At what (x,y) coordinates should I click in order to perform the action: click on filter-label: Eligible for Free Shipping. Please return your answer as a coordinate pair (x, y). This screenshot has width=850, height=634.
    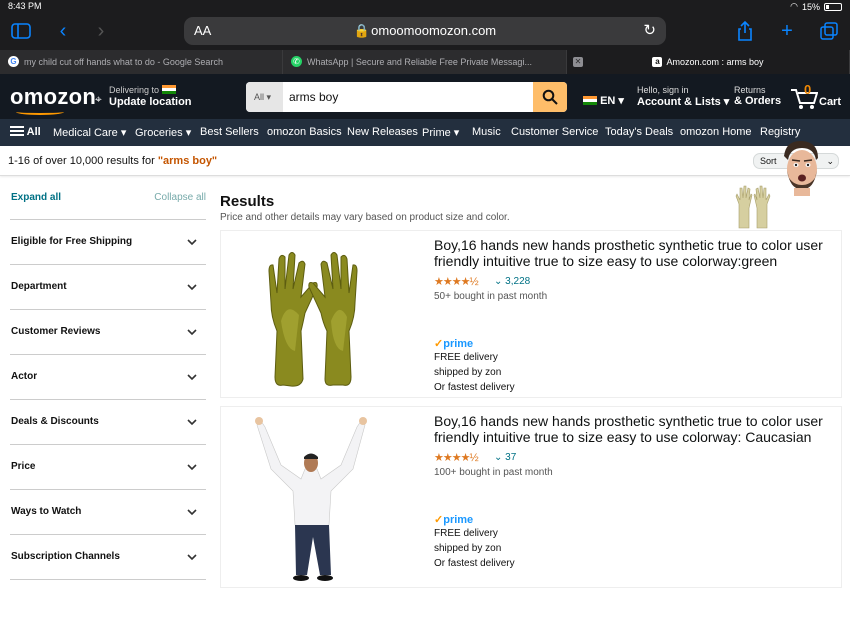
    Looking at the image, I should click on (72, 241).